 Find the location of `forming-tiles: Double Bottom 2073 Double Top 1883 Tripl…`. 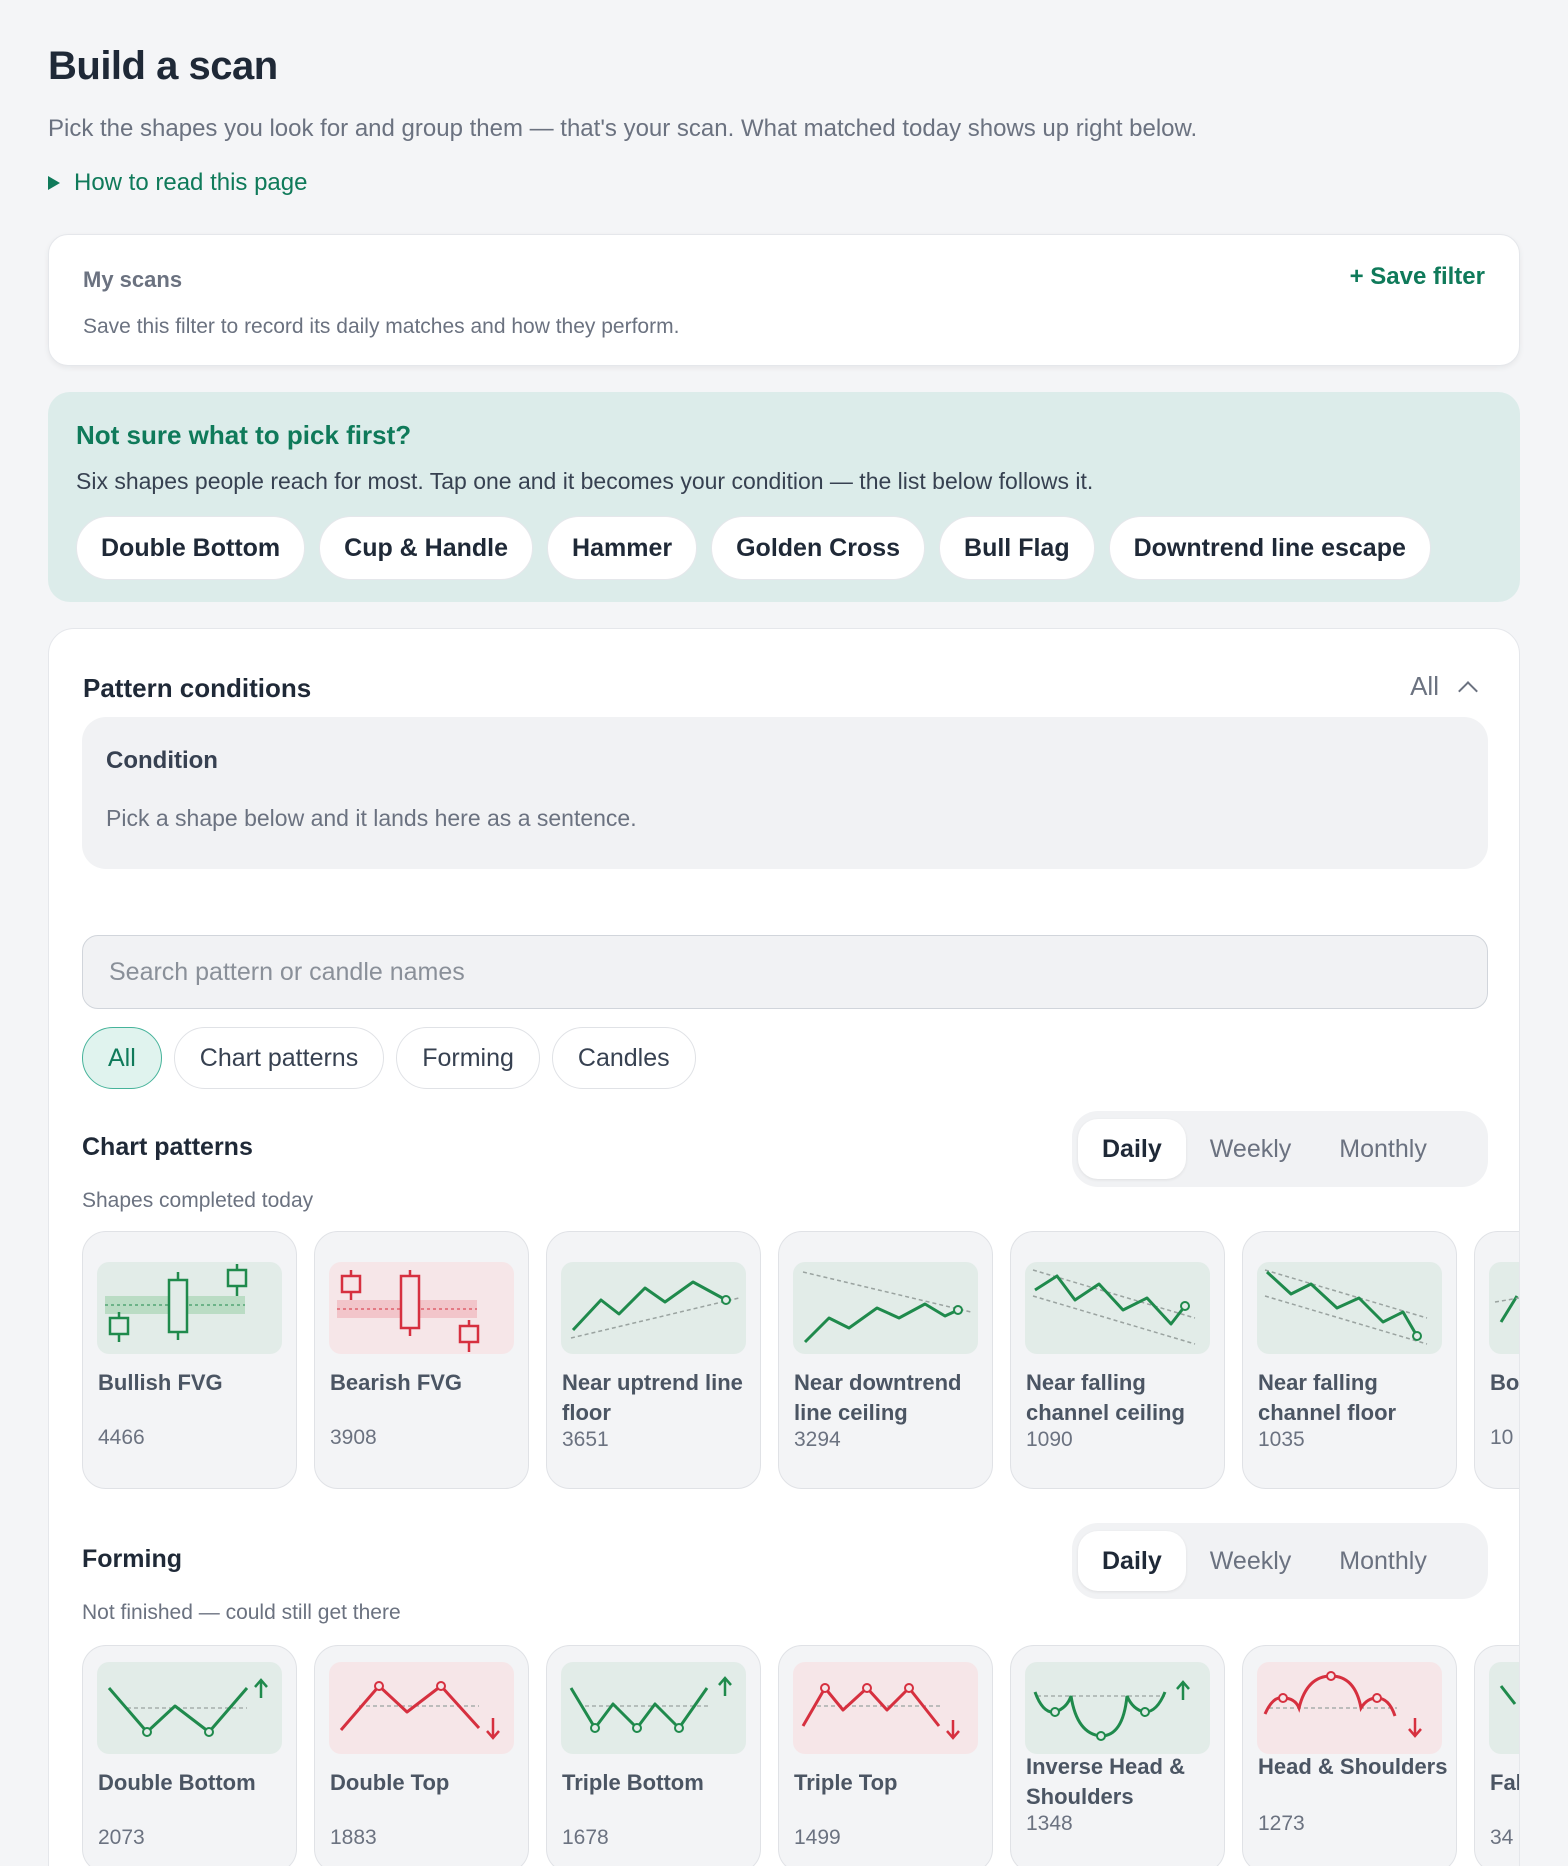

forming-tiles: Double Bottom 2073 Double Top 1883 Tripl… is located at coordinates (801, 1755).